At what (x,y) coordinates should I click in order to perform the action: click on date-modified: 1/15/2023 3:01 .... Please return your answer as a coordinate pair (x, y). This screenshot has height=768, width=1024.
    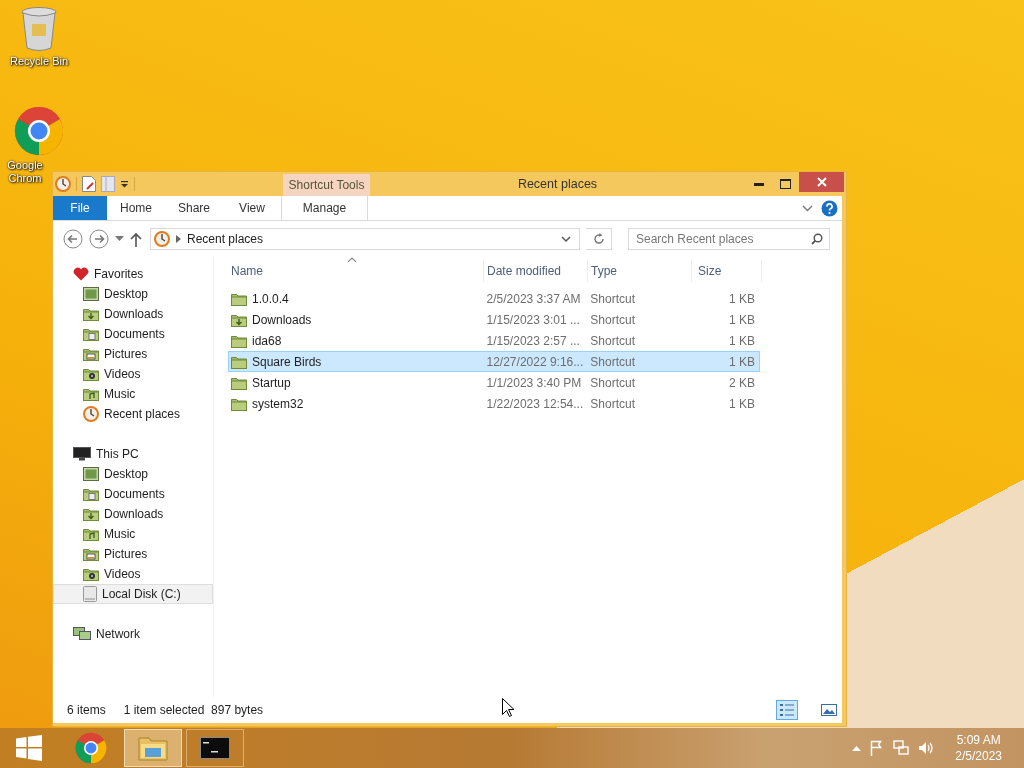
    Looking at the image, I should click on (533, 319).